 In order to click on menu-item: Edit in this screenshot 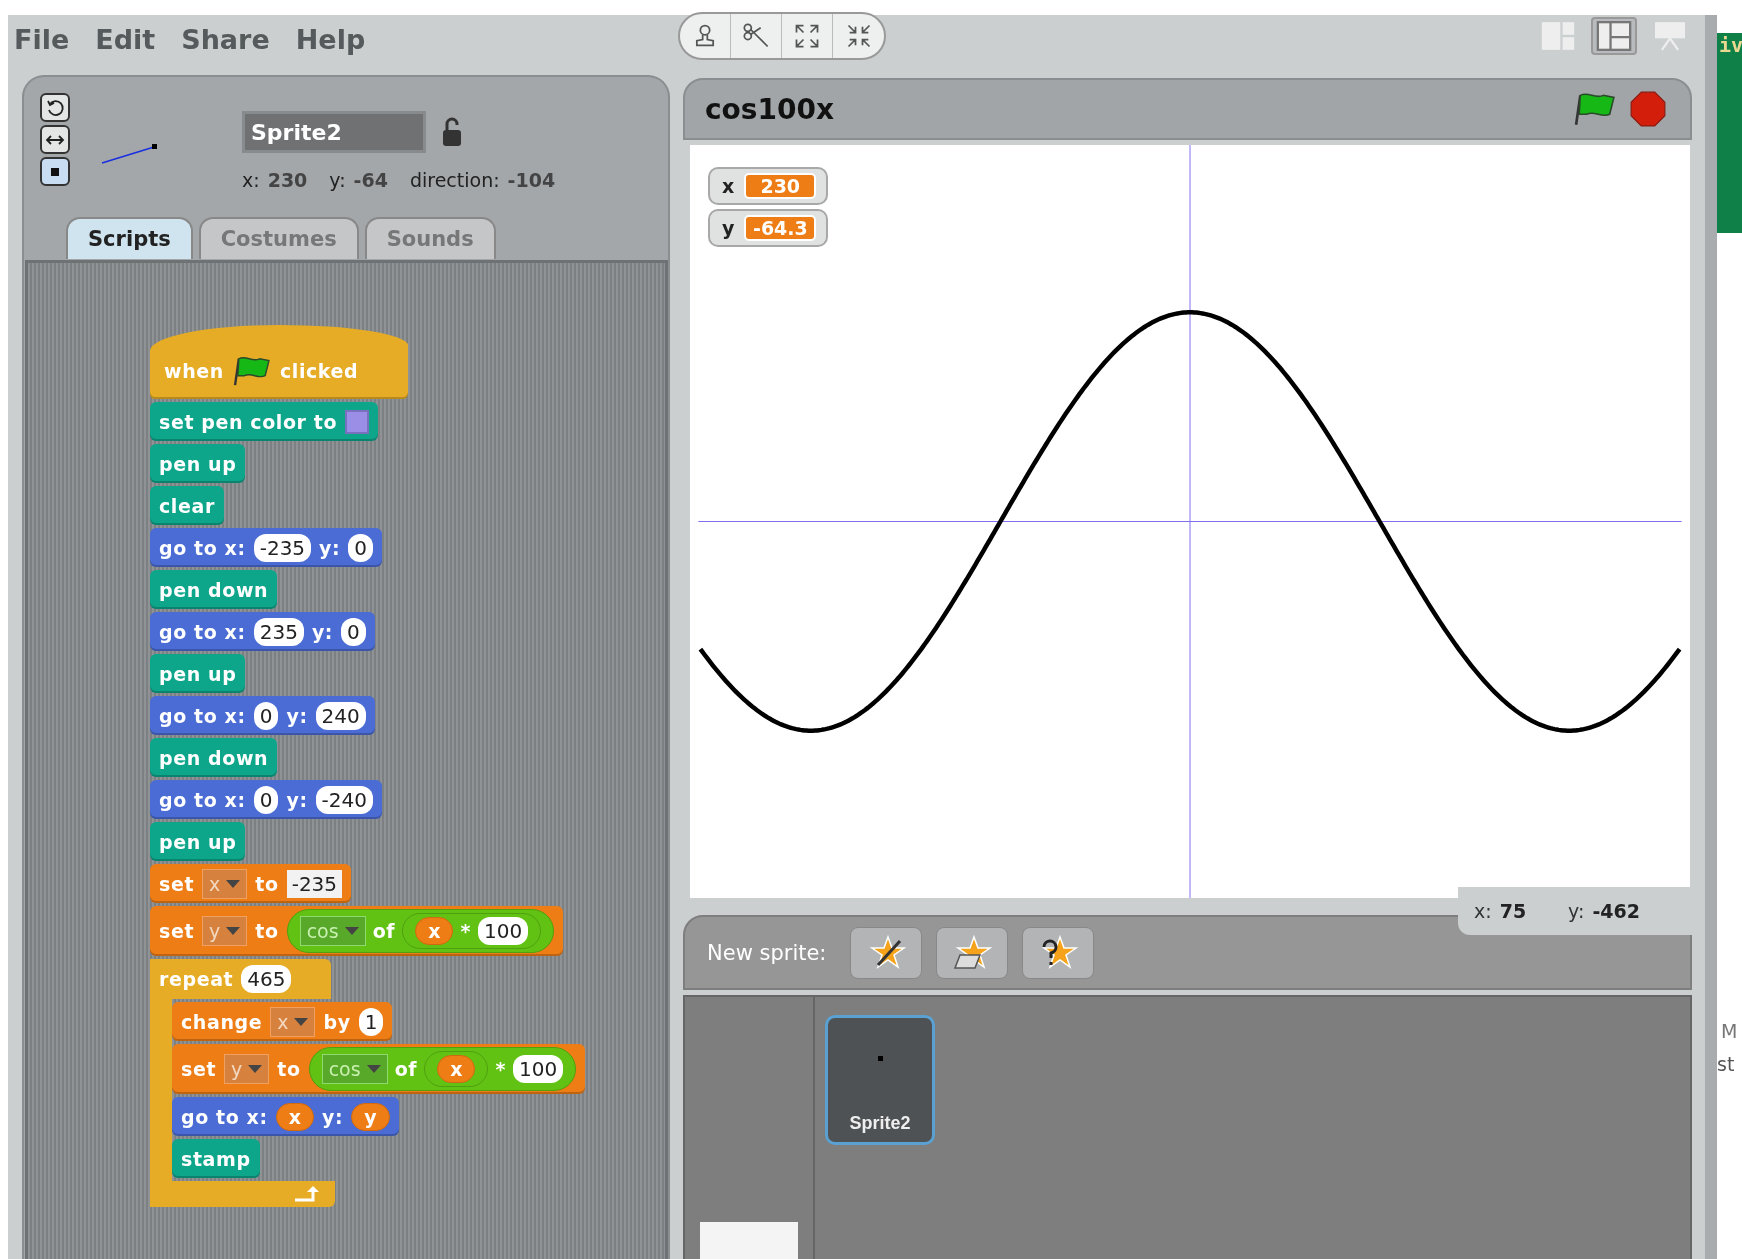, I will do `click(125, 39)`.